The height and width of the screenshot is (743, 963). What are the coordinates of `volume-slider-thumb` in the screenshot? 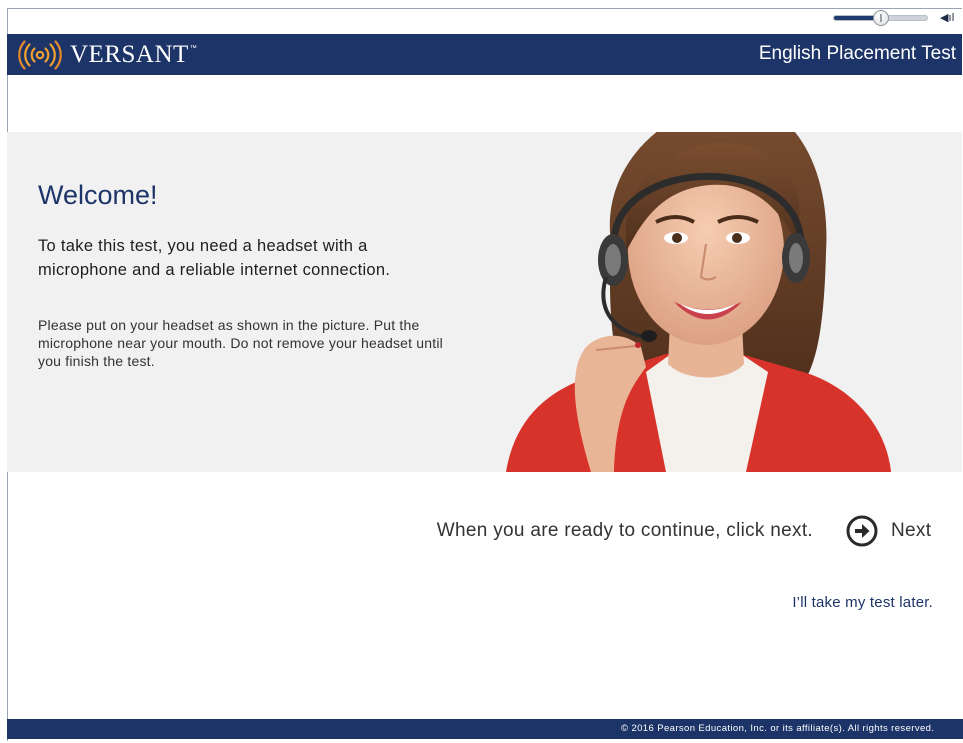 It's located at (880, 18).